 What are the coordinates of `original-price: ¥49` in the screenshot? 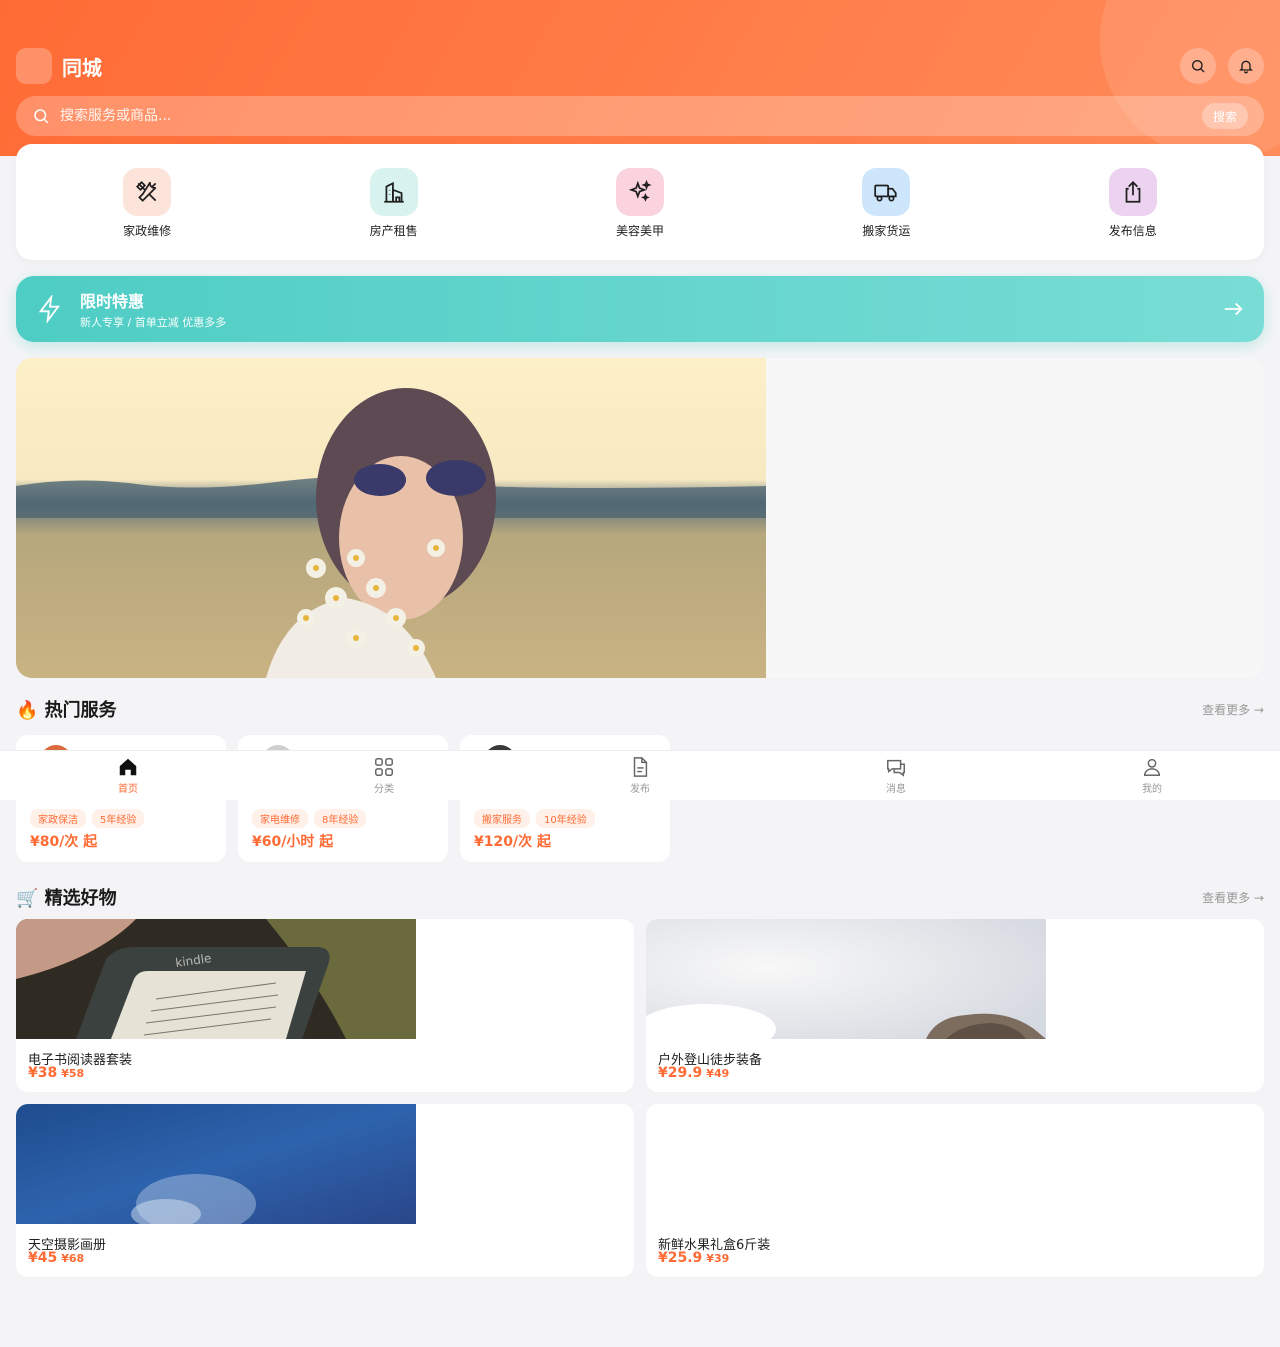 It's located at (718, 1073).